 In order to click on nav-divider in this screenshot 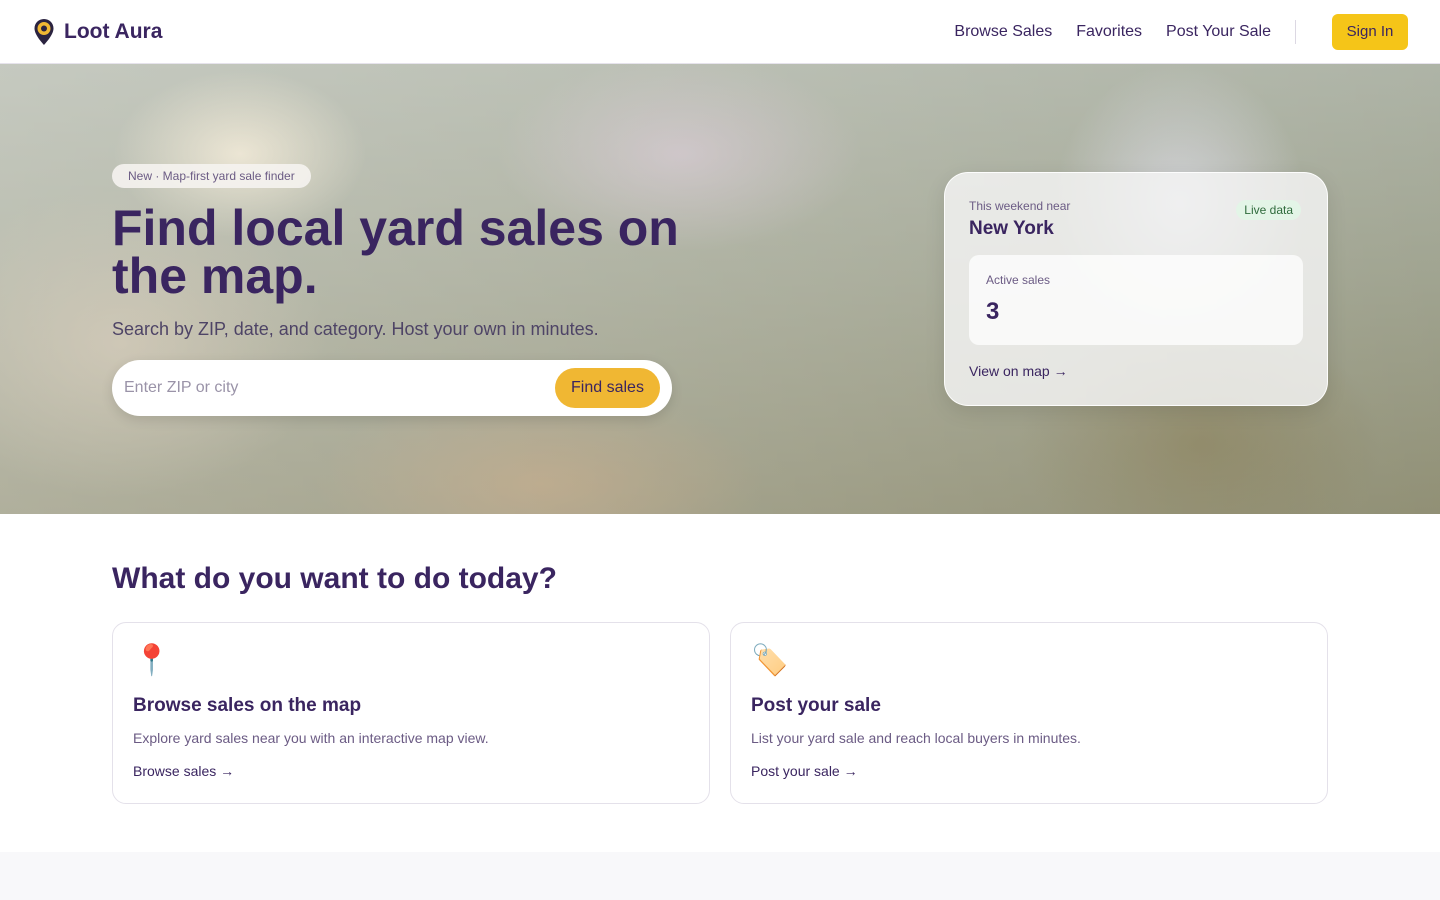, I will do `click(1295, 31)`.